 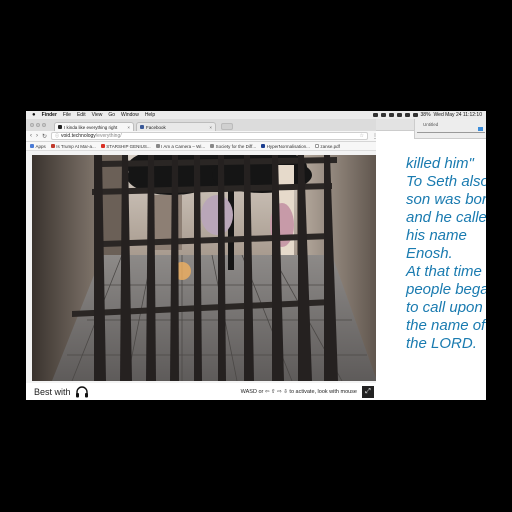 What do you see at coordinates (330, 146) in the screenshot?
I see `bookmark-label: zanse.pdf` at bounding box center [330, 146].